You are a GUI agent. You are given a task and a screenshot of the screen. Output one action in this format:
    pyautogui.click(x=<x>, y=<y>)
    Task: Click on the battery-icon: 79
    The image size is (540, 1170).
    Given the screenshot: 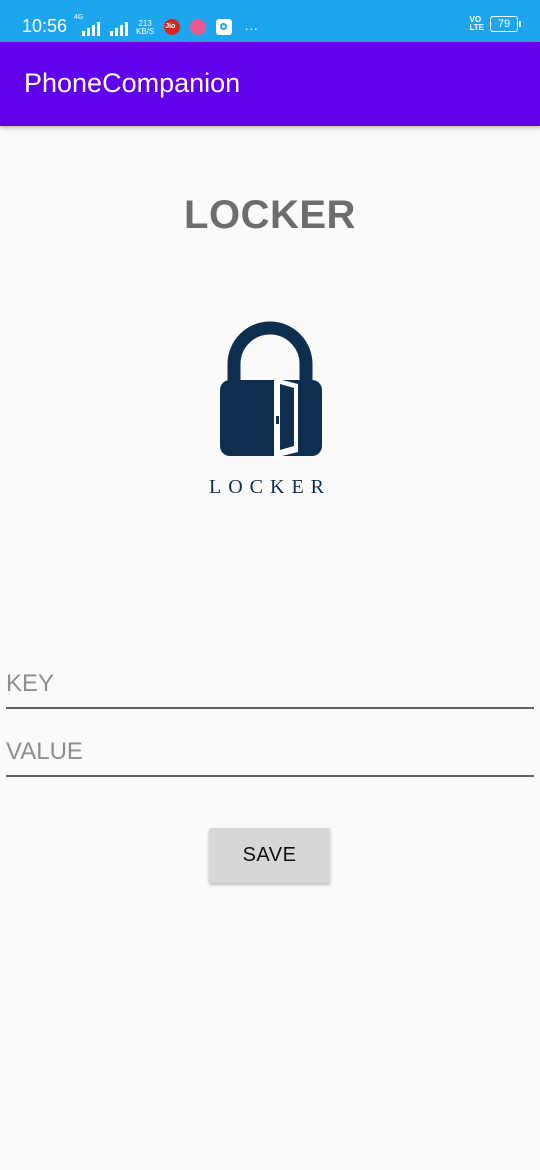 What is the action you would take?
    pyautogui.click(x=505, y=24)
    